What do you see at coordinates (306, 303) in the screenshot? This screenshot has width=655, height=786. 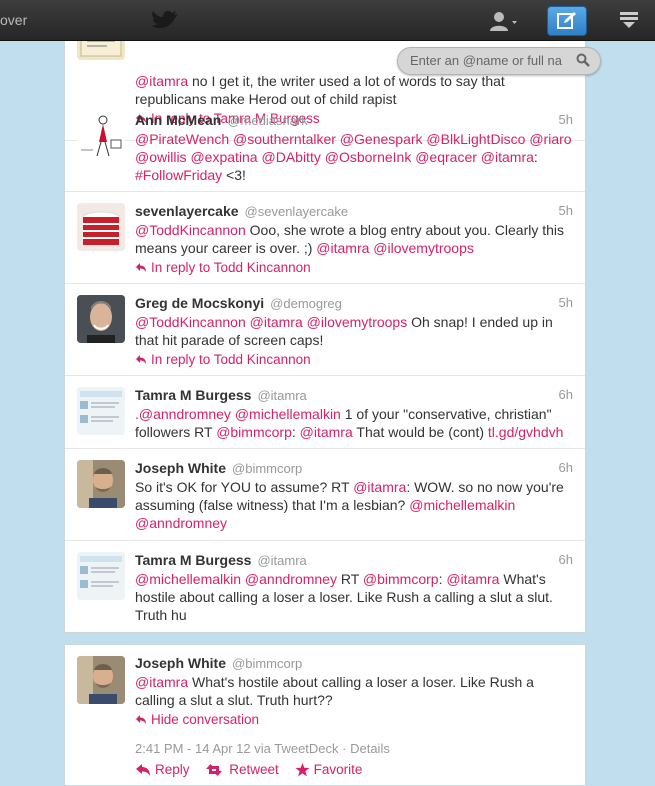 I see `user-handle: @demogreg` at bounding box center [306, 303].